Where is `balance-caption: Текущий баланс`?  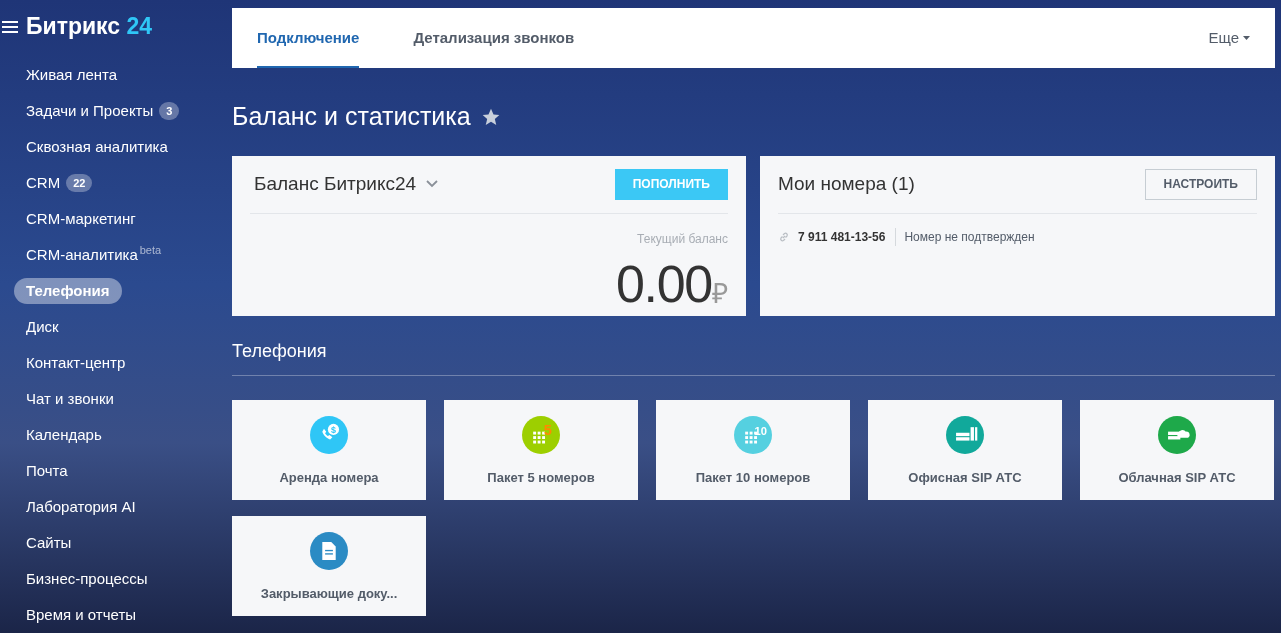
balance-caption: Текущий баланс is located at coordinates (682, 239).